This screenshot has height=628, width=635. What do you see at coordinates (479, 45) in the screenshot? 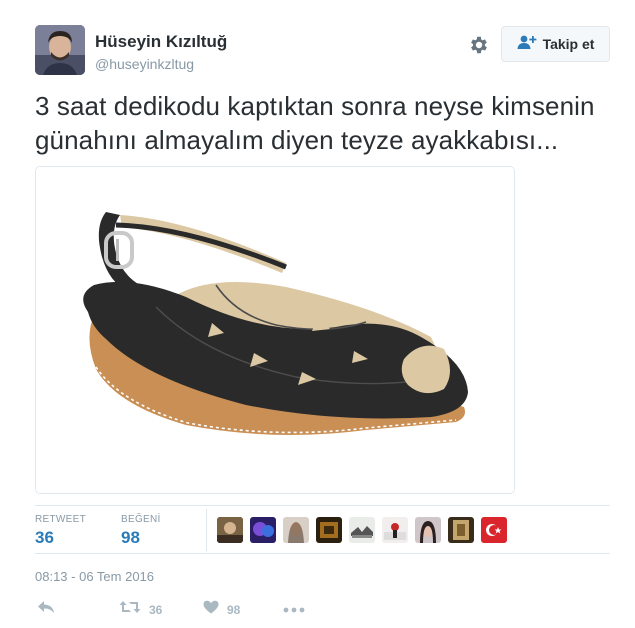
I see `gear-icon` at bounding box center [479, 45].